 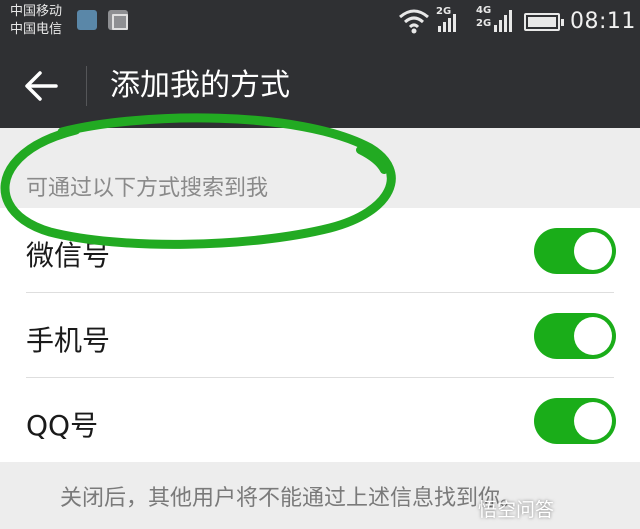 What do you see at coordinates (36, 21) in the screenshot?
I see `carrier-labels: 中国移动 中国电信` at bounding box center [36, 21].